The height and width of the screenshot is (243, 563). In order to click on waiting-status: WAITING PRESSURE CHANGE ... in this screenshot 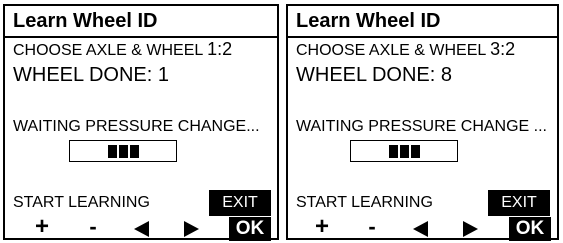, I will do `click(421, 126)`.